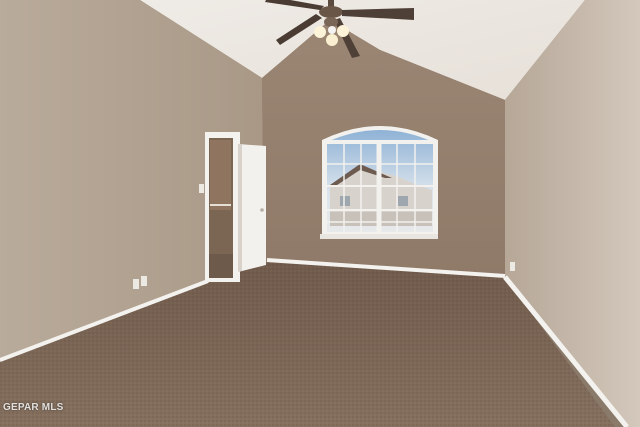 The height and width of the screenshot is (427, 640). I want to click on open-door, so click(252, 208).